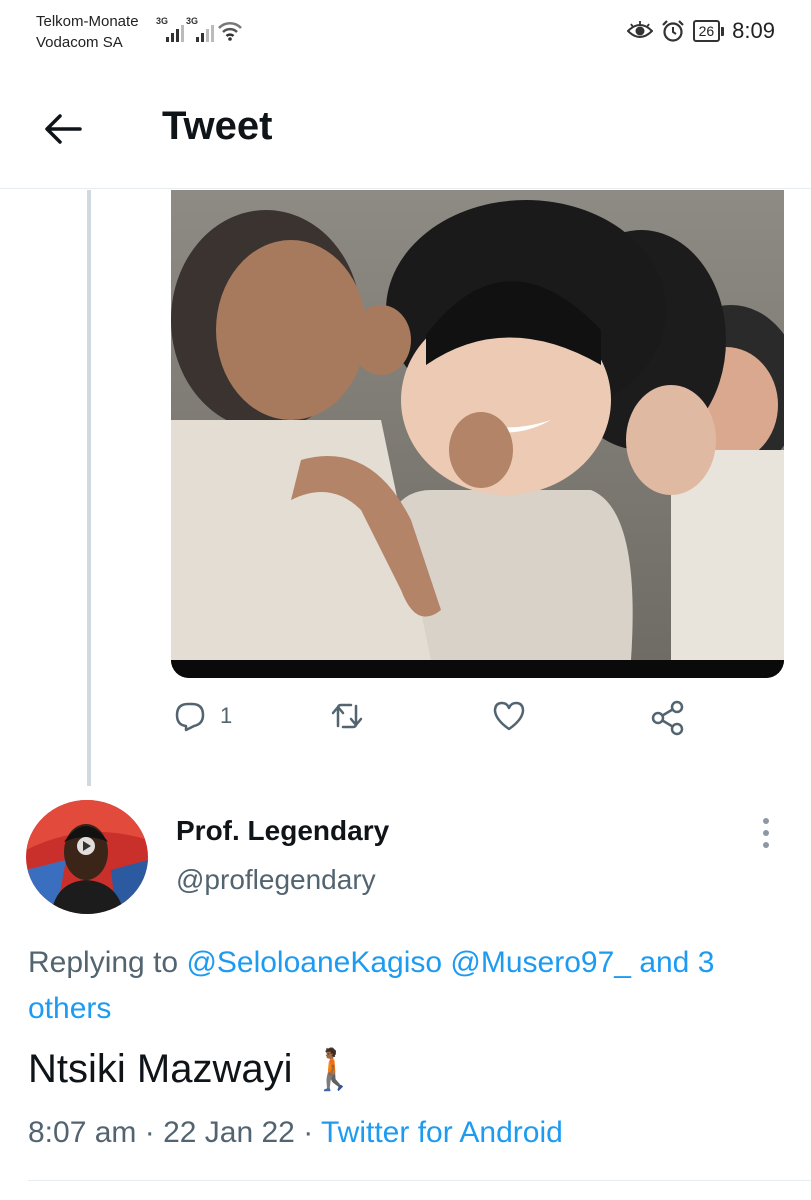 The image size is (811, 1200). Describe the element at coordinates (282, 831) in the screenshot. I see `display-name: Prof. Legendary` at that location.